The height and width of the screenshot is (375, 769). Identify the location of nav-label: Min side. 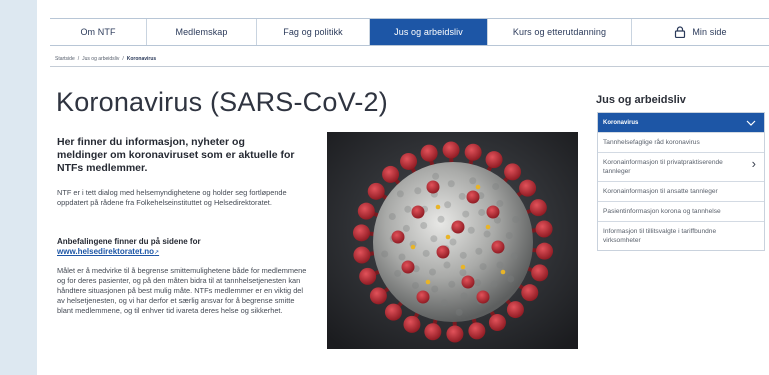
(709, 32).